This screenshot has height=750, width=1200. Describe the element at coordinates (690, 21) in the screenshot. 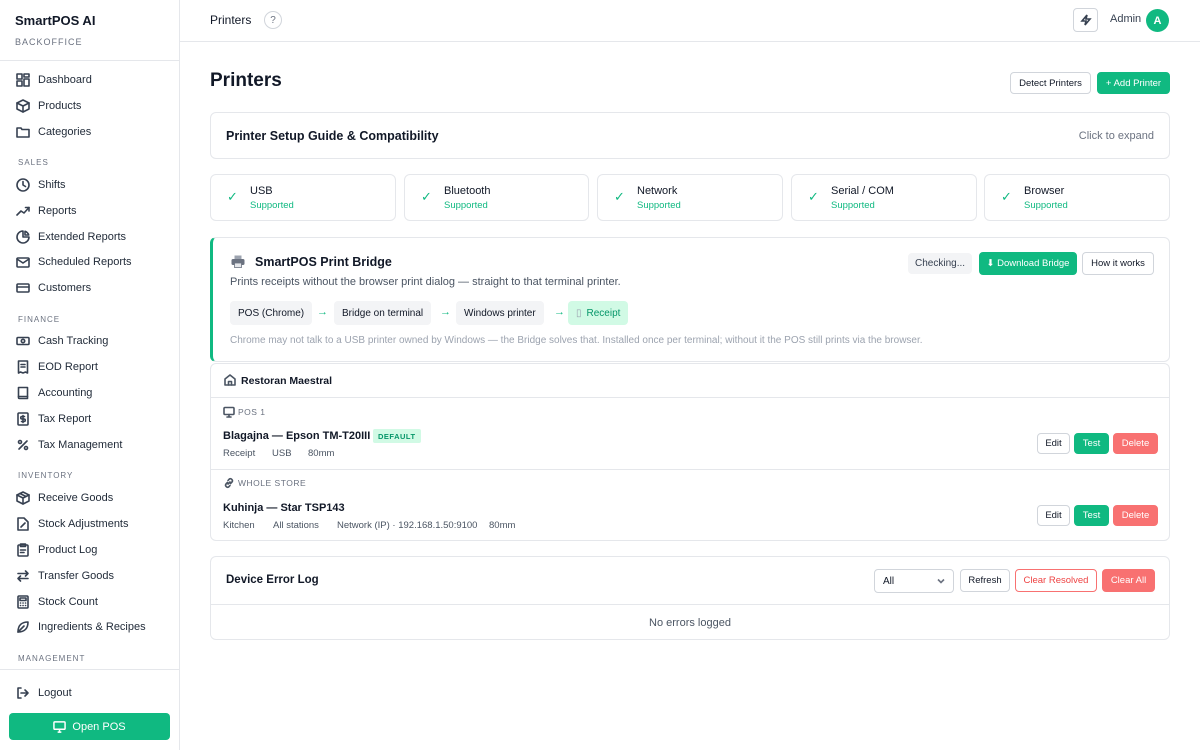

I see `topbar: Printers ? Admin A` at that location.